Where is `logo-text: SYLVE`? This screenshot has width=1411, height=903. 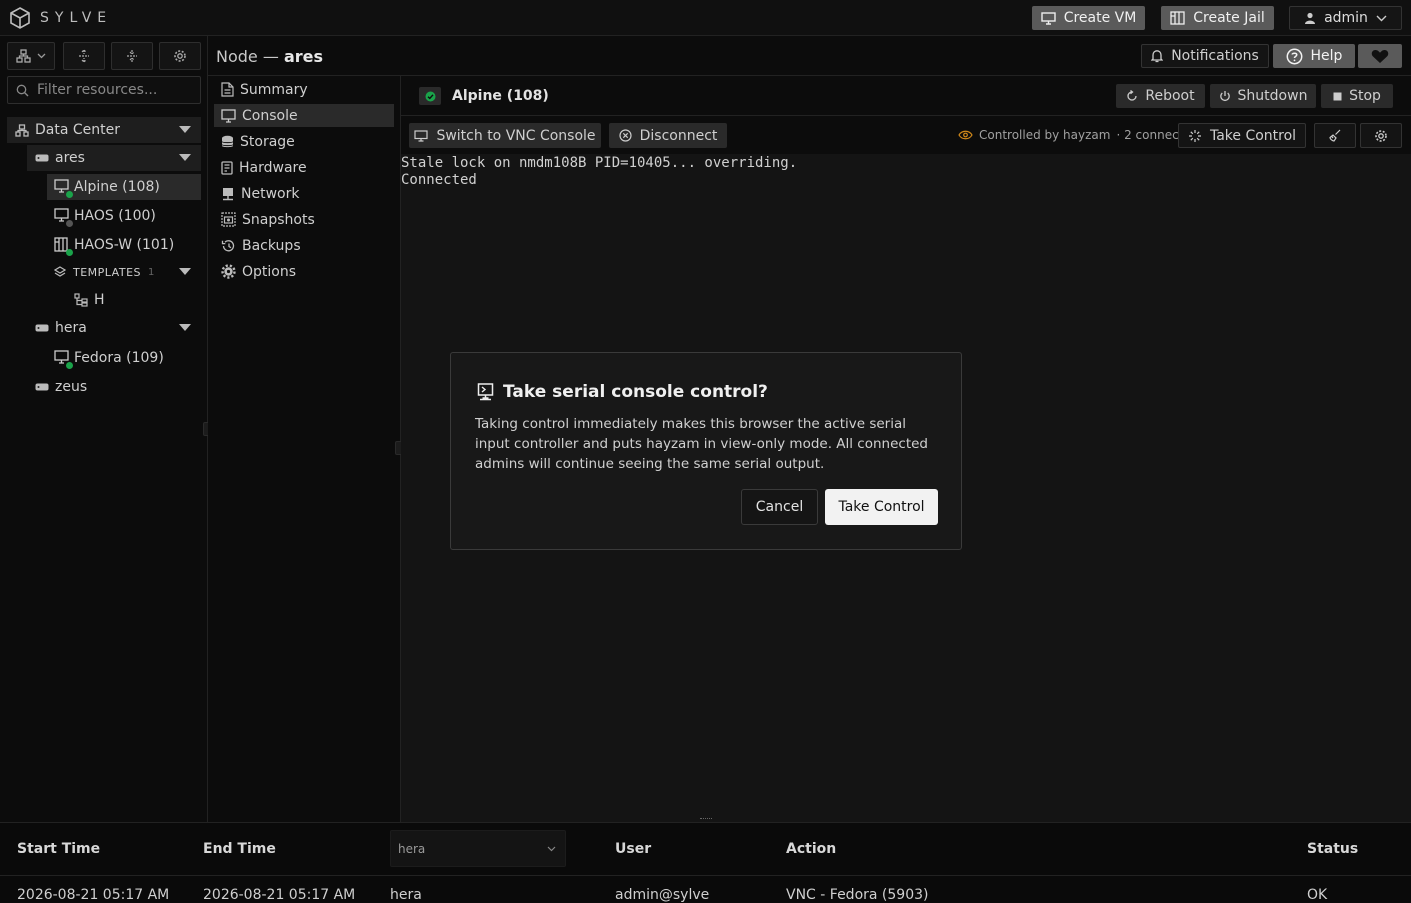
logo-text: SYLVE is located at coordinates (76, 18).